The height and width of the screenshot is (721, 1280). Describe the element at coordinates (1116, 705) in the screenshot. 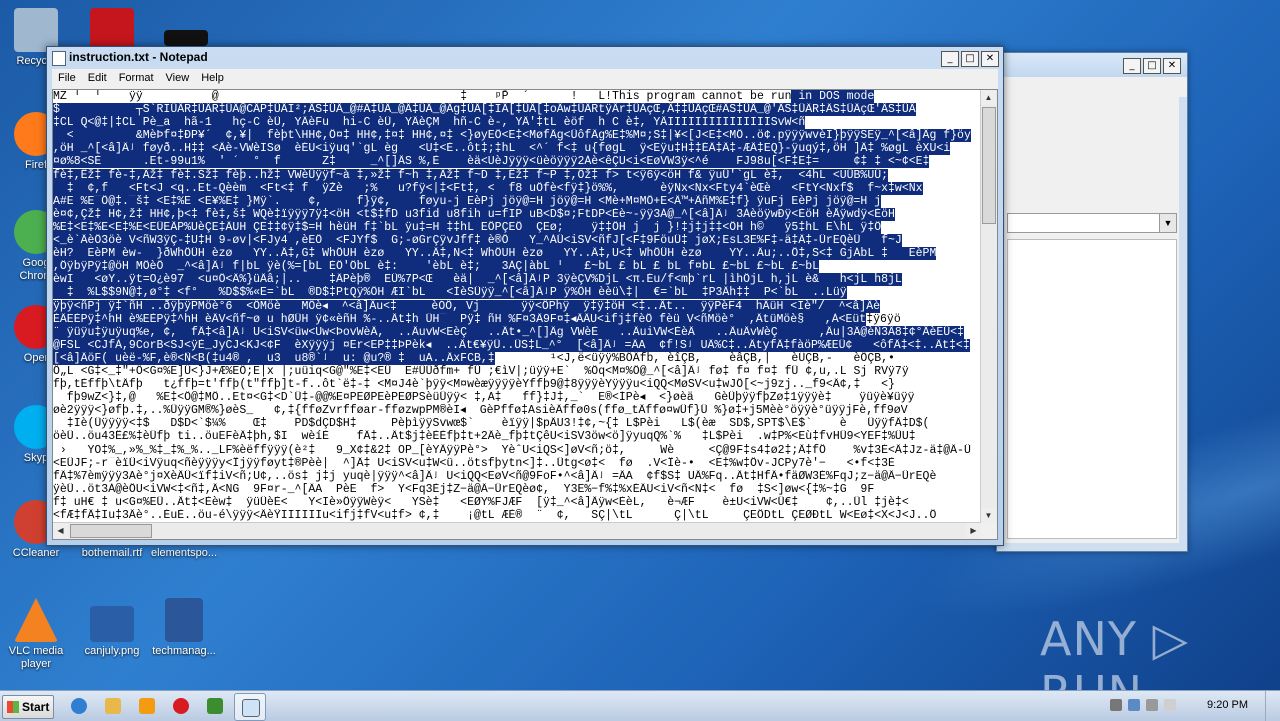

I see `chevron-up-icon` at that location.